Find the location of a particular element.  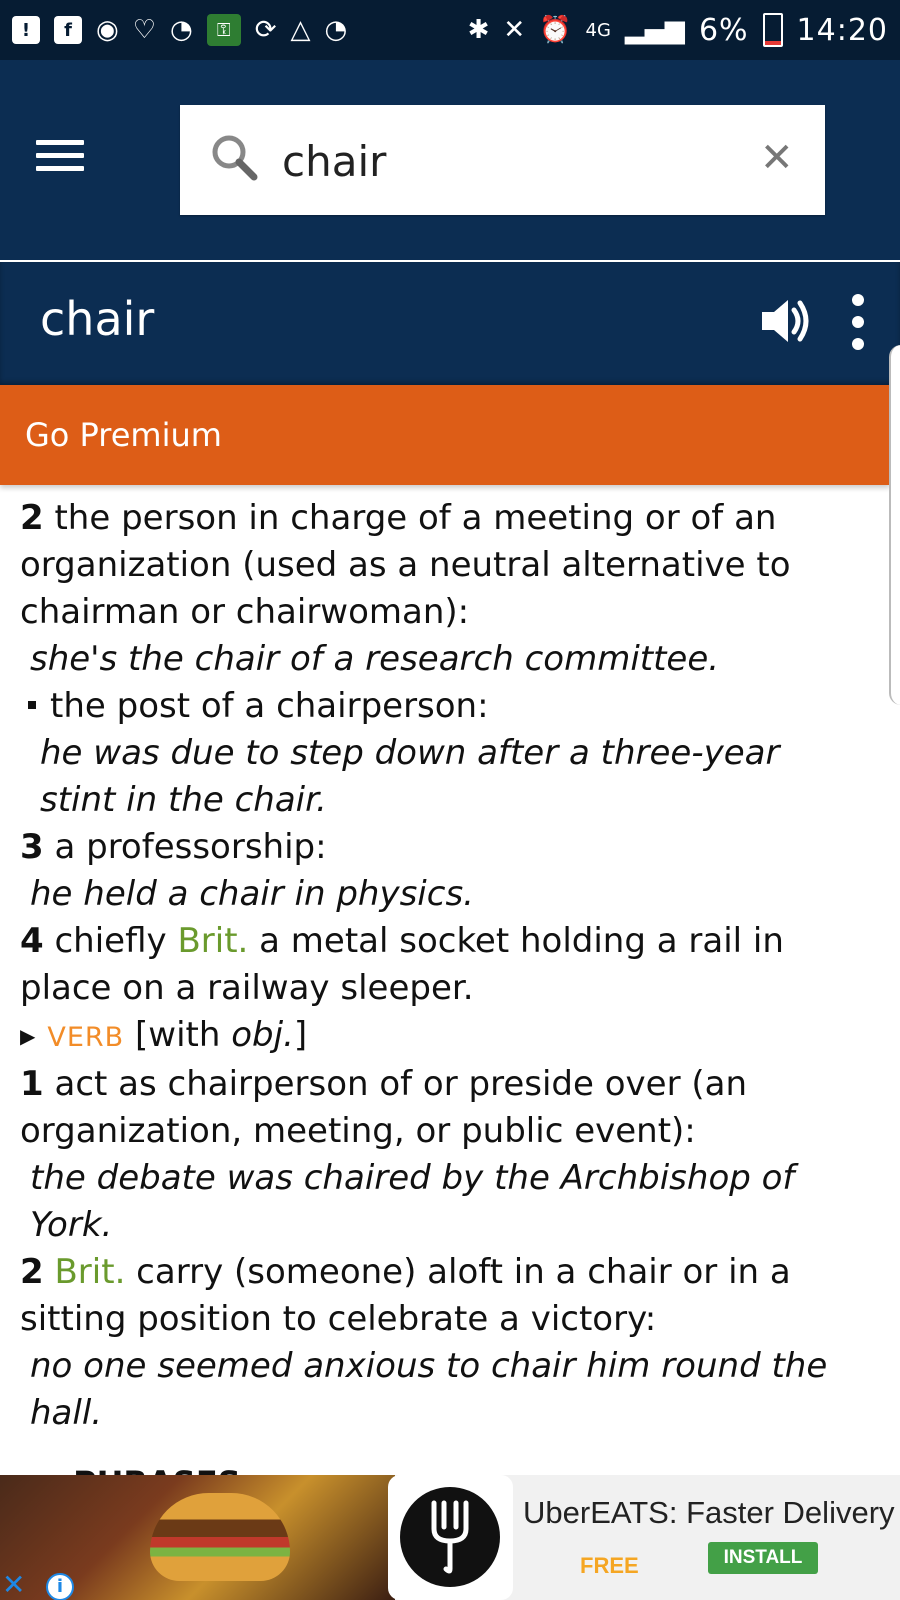

ad-app-icon is located at coordinates (450, 1537).